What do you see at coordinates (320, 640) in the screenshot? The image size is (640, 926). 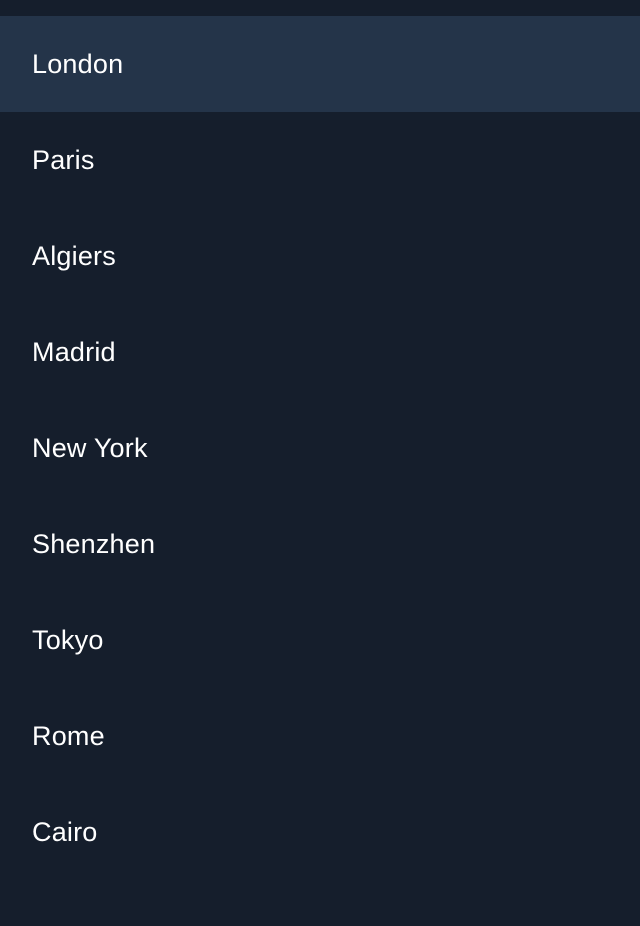 I see `menu-item-tokyo: Tokyo` at bounding box center [320, 640].